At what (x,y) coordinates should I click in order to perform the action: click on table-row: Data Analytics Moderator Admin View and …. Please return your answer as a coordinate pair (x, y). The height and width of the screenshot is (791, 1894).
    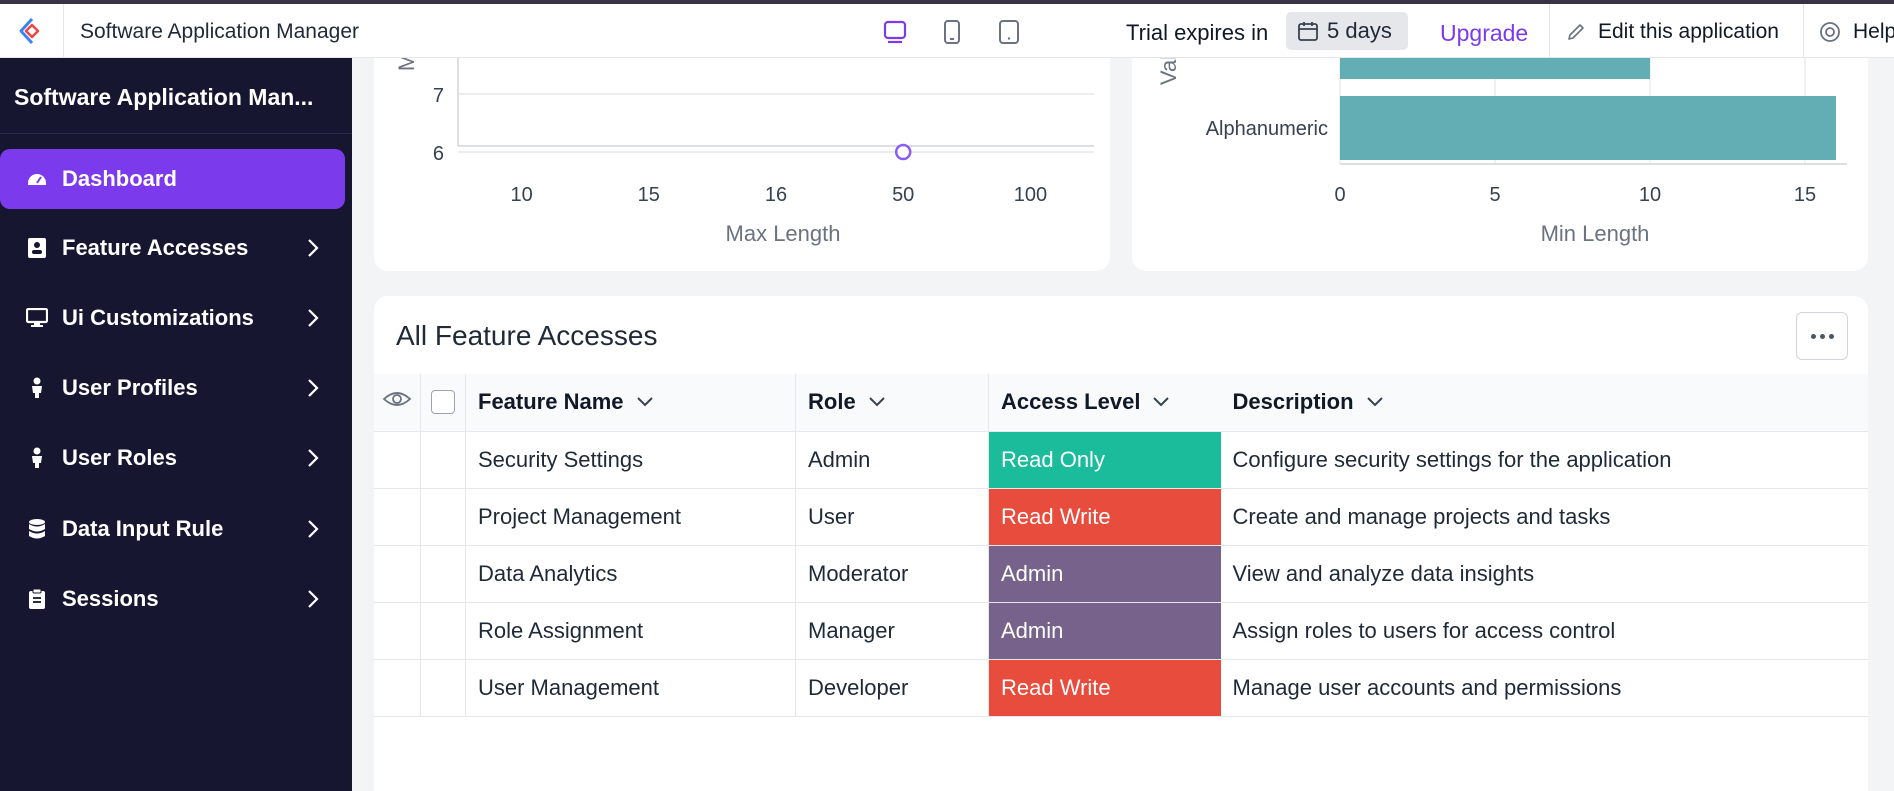
    Looking at the image, I should click on (1121, 574).